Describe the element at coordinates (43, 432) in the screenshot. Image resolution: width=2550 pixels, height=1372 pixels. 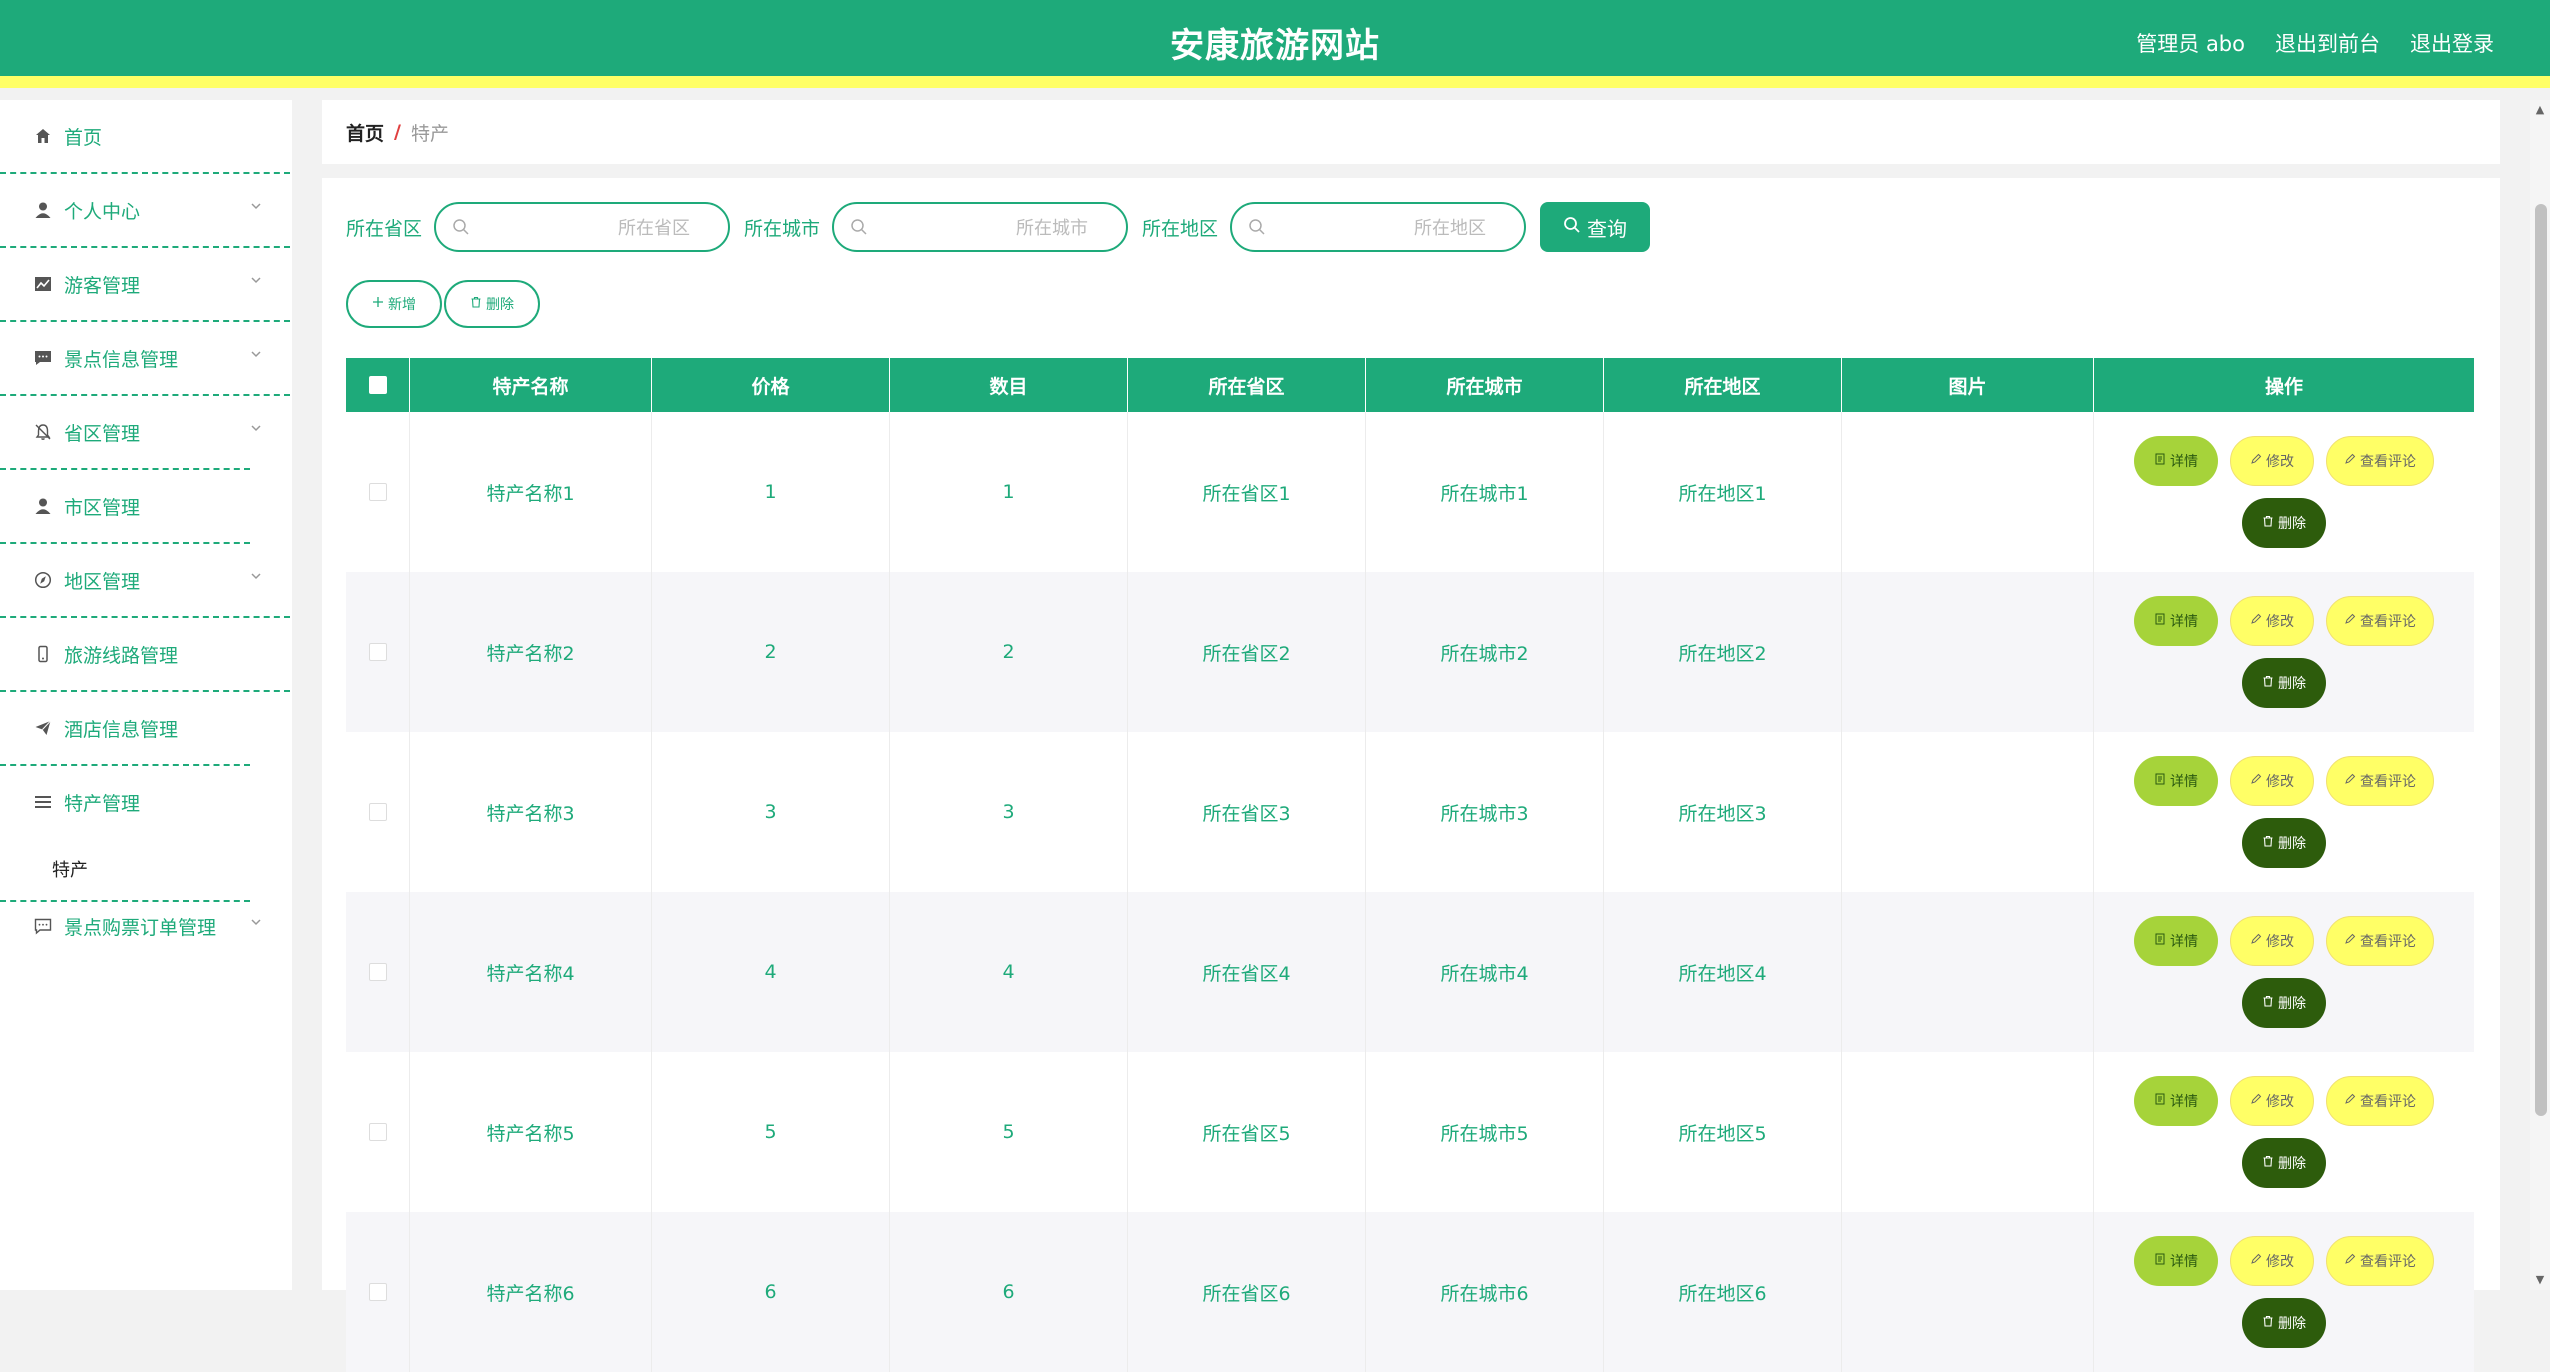
I see `bell-icon` at that location.